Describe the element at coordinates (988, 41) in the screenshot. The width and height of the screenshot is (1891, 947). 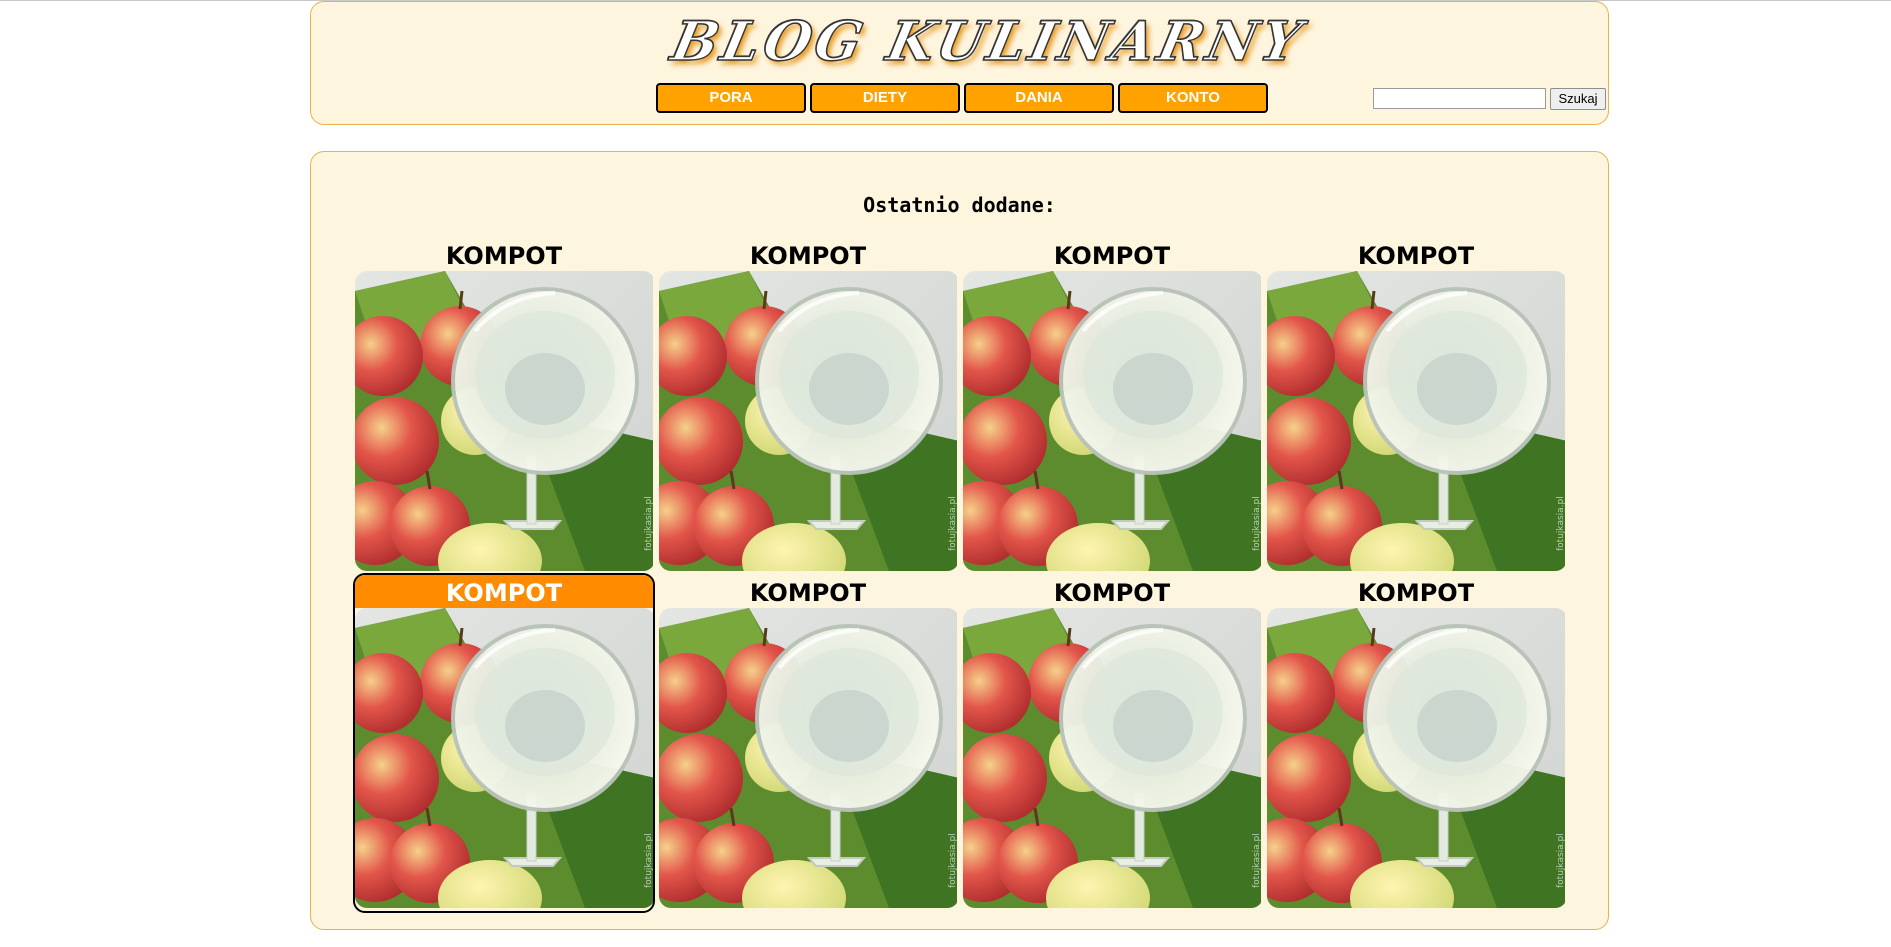
I see `blog-logo: BLOG KULINARNY` at that location.